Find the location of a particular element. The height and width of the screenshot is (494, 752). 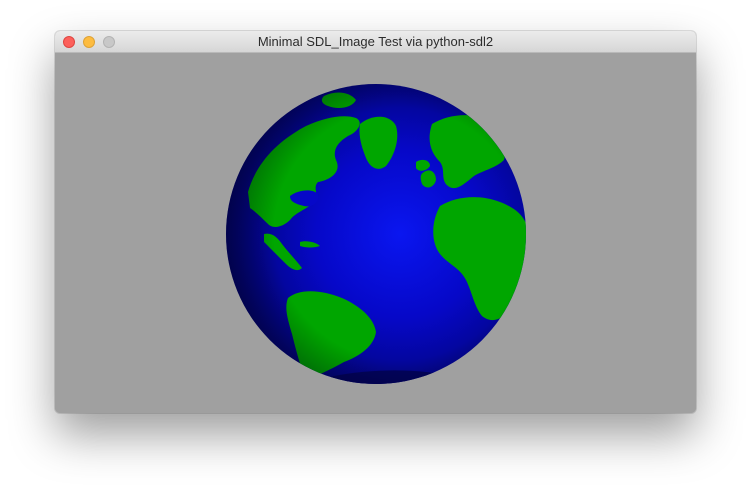

title-bar: Minimal SDL_Image Test via python-sdl2 is located at coordinates (375, 42).